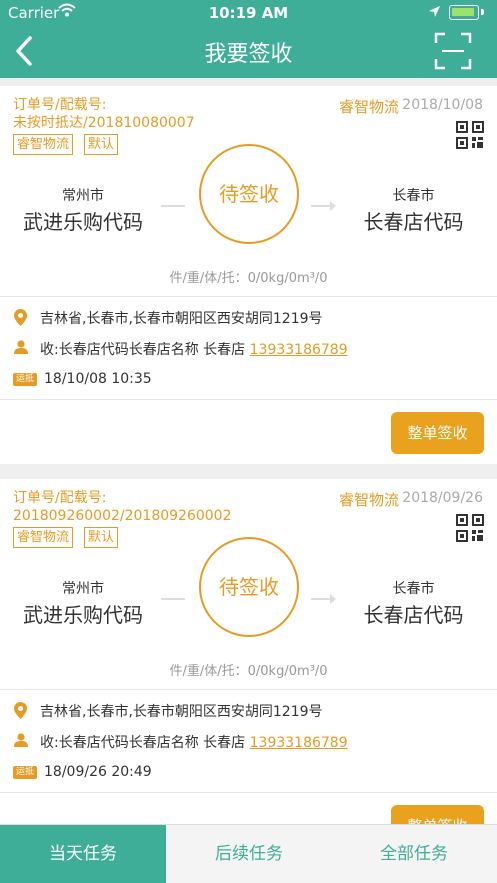 This screenshot has width=497, height=883. I want to click on battery-icon, so click(464, 12).